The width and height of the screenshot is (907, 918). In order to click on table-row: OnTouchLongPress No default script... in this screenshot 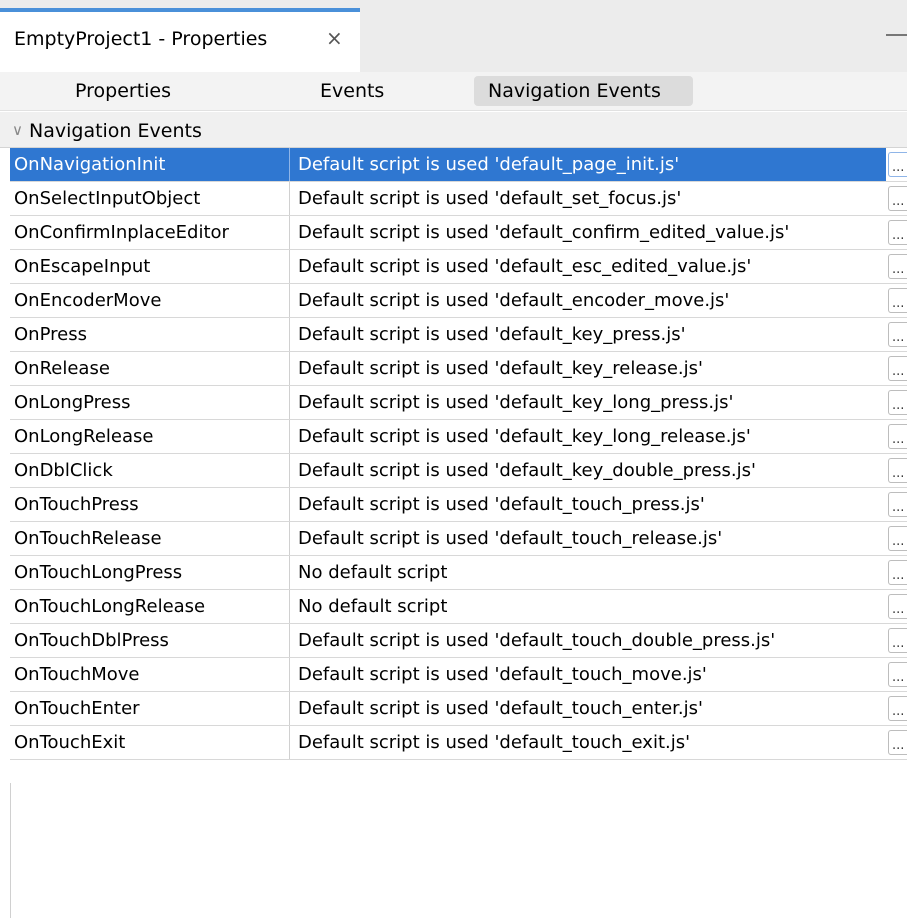, I will do `click(458, 573)`.